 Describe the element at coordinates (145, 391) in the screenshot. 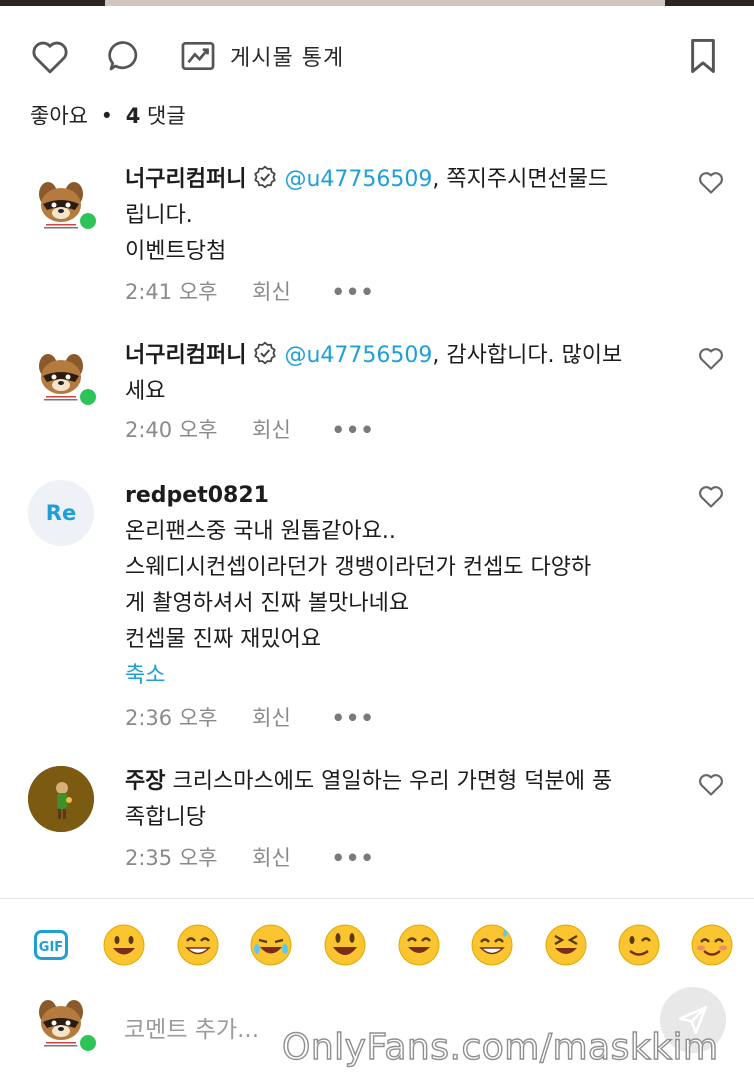

I see `comment-text-continued: 세요` at that location.